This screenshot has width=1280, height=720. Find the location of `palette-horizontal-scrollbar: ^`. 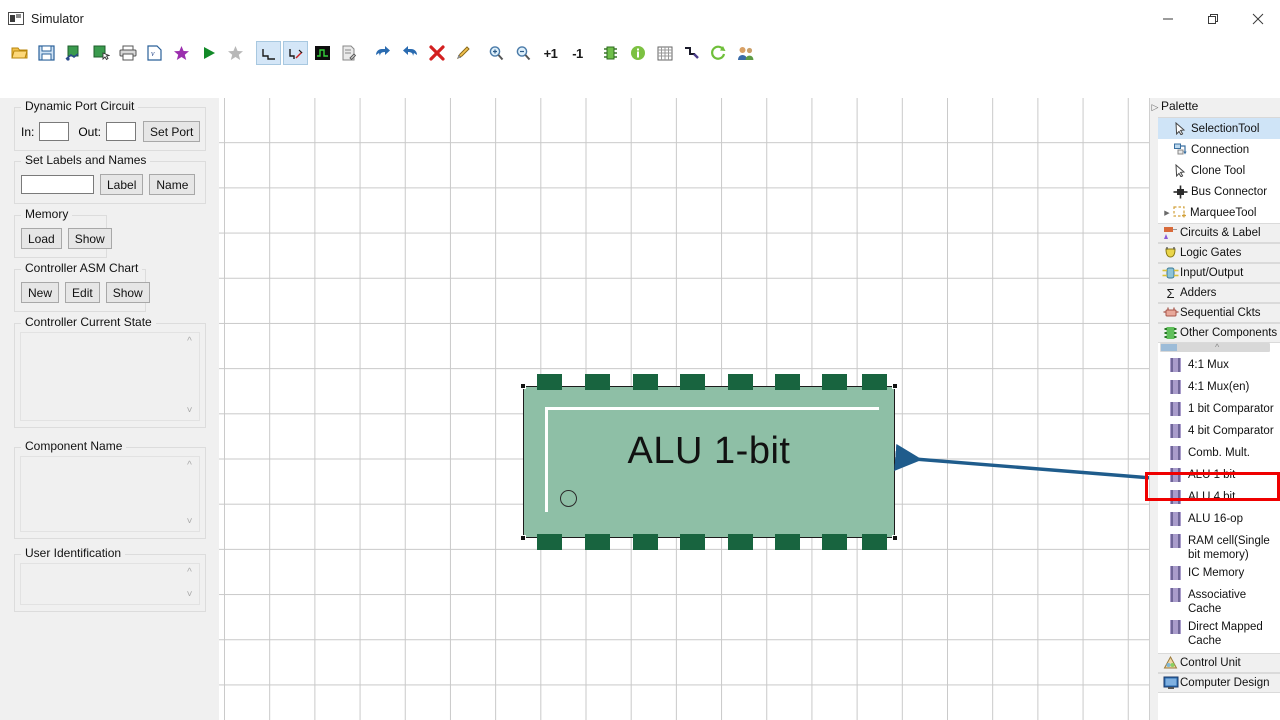

palette-horizontal-scrollbar: ^ is located at coordinates (1219, 348).